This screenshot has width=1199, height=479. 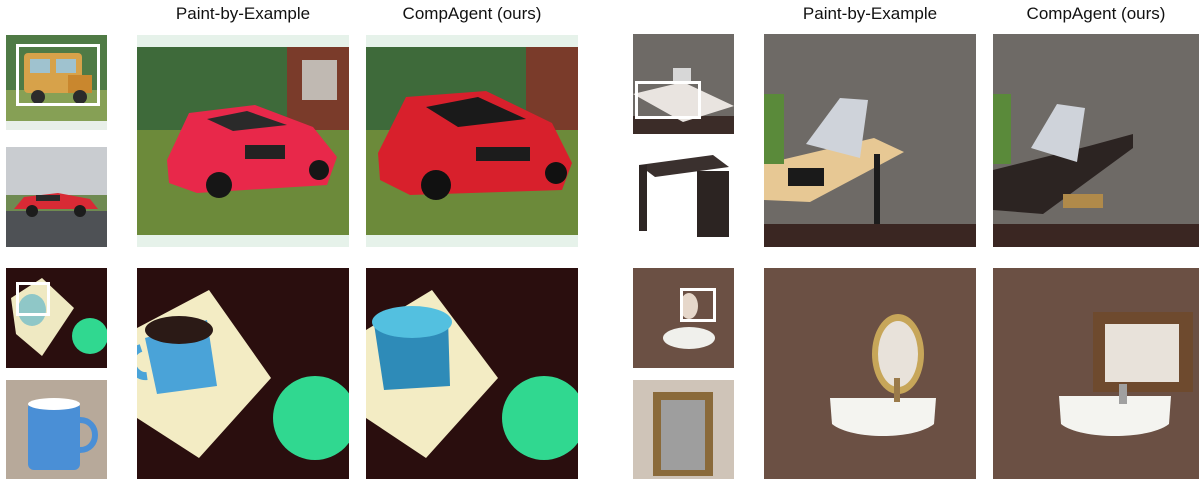 I want to click on input-background-room-laptop, so click(x=683, y=84).